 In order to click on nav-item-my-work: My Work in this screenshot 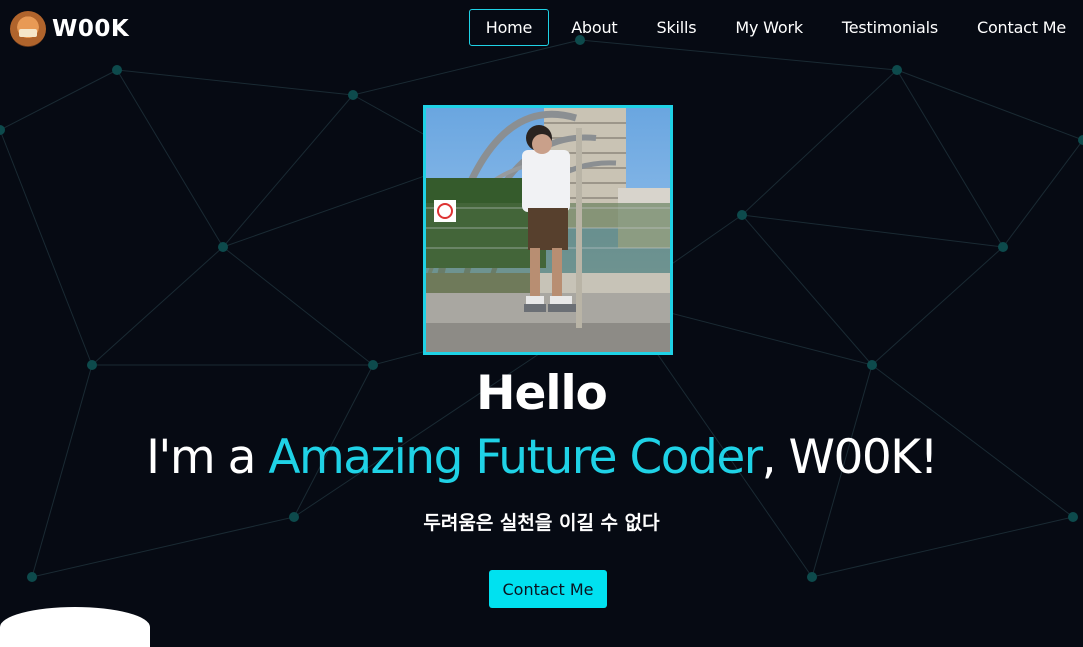, I will do `click(768, 27)`.